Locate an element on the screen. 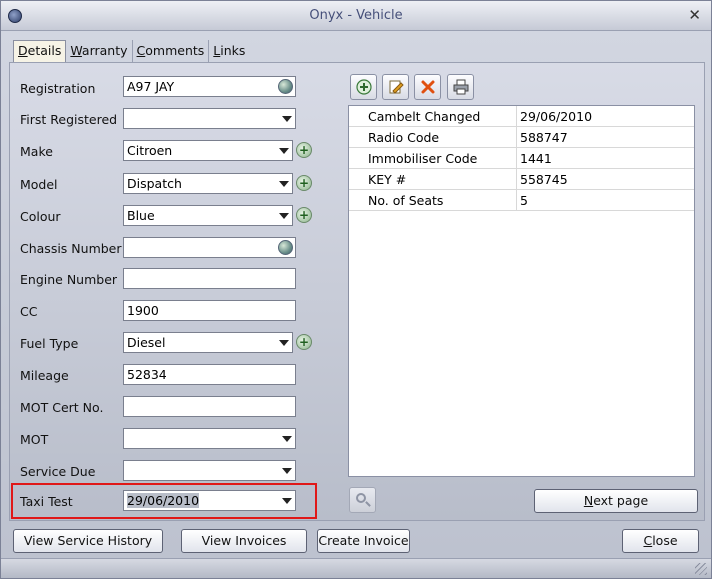 This screenshot has width=712, height=579. registration-input: A97 JAY is located at coordinates (209, 86).